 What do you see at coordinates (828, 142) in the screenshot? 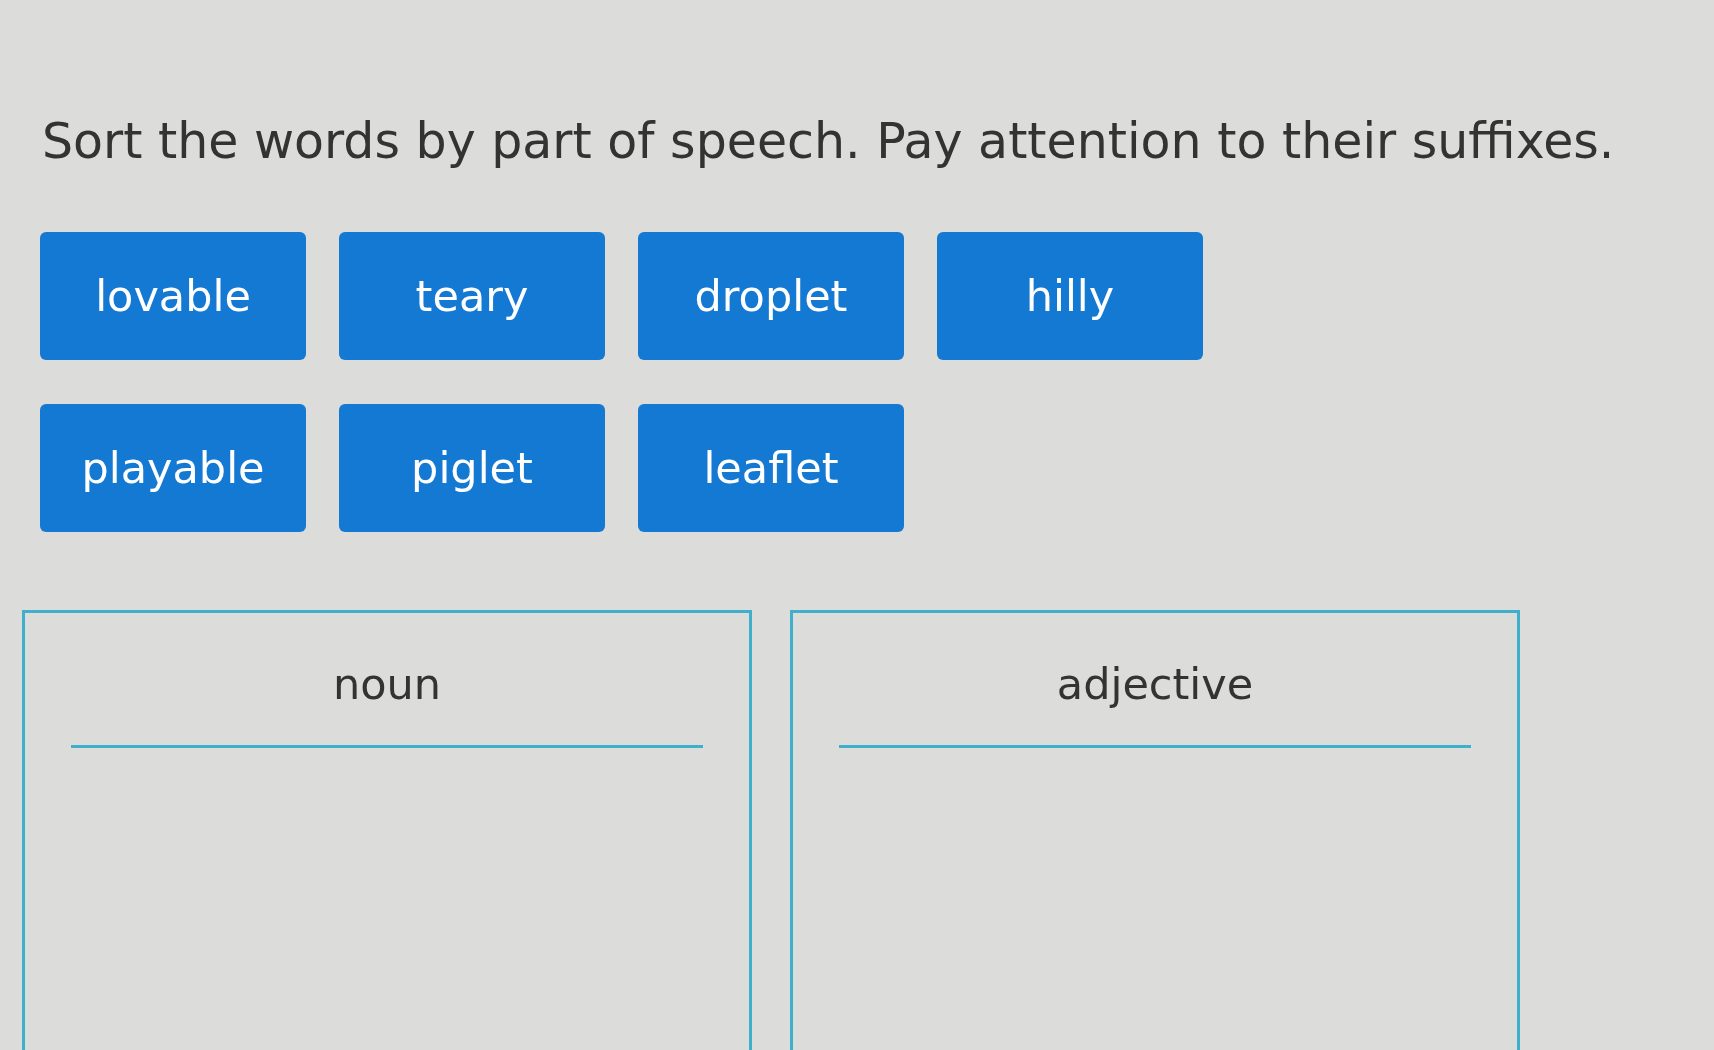
I see `instruction-text: Sort the words by part of speech. Pay attention to their suffixes.` at bounding box center [828, 142].